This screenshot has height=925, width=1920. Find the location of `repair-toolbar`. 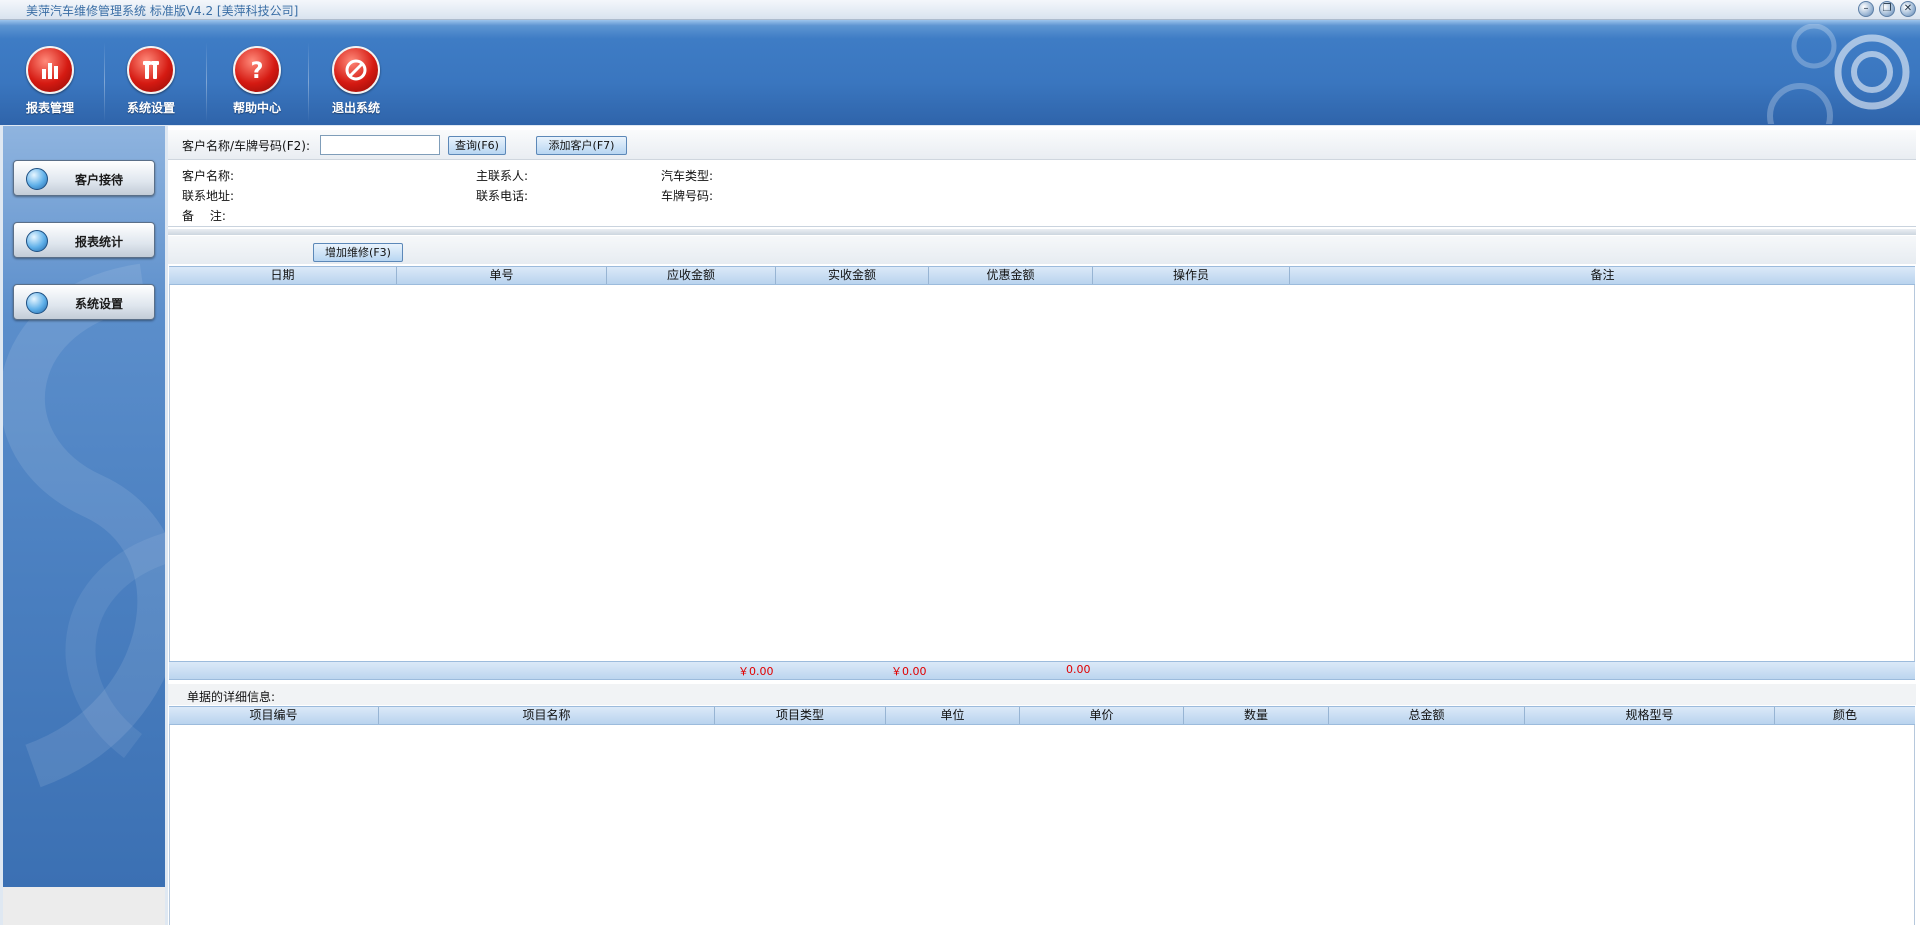

repair-toolbar is located at coordinates (1042, 250).